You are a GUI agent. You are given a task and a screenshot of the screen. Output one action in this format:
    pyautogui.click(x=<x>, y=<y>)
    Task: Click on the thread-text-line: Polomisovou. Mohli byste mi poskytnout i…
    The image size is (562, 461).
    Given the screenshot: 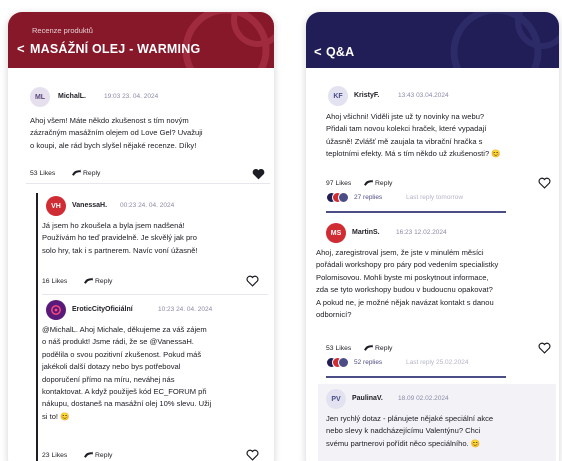 What is the action you would take?
    pyautogui.click(x=402, y=277)
    